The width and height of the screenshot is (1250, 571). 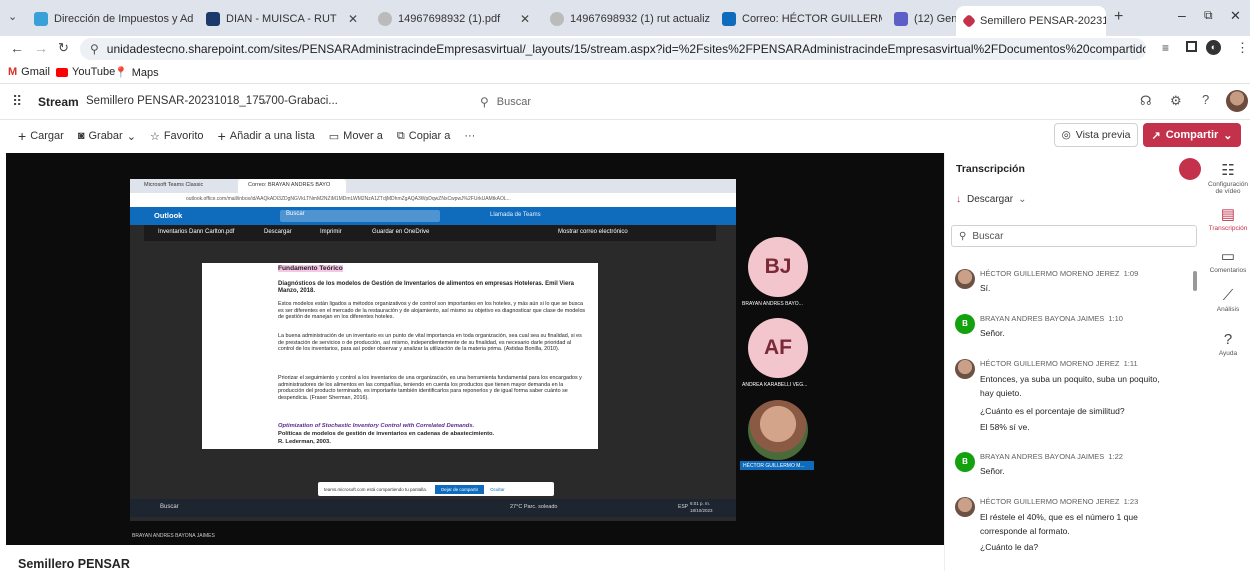 What do you see at coordinates (17, 101) in the screenshot?
I see `app-launcher-icon: ⠿` at bounding box center [17, 101].